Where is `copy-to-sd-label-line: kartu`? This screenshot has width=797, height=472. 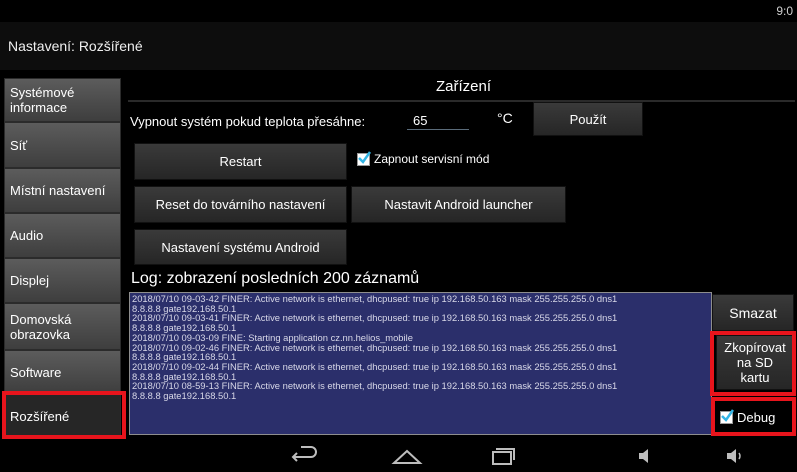
copy-to-sd-label-line: kartu is located at coordinates (755, 377).